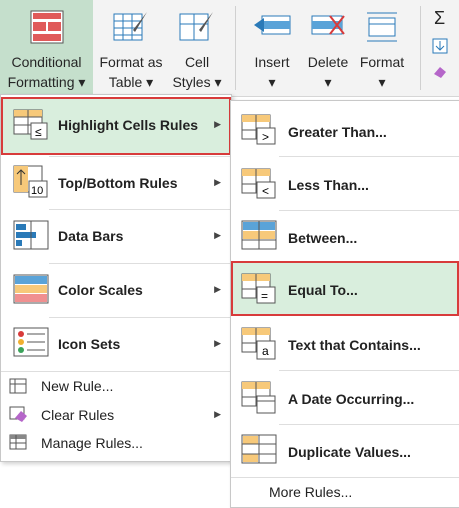  Describe the element at coordinates (131, 62) in the screenshot. I see `format-as-table-label: Format as` at that location.